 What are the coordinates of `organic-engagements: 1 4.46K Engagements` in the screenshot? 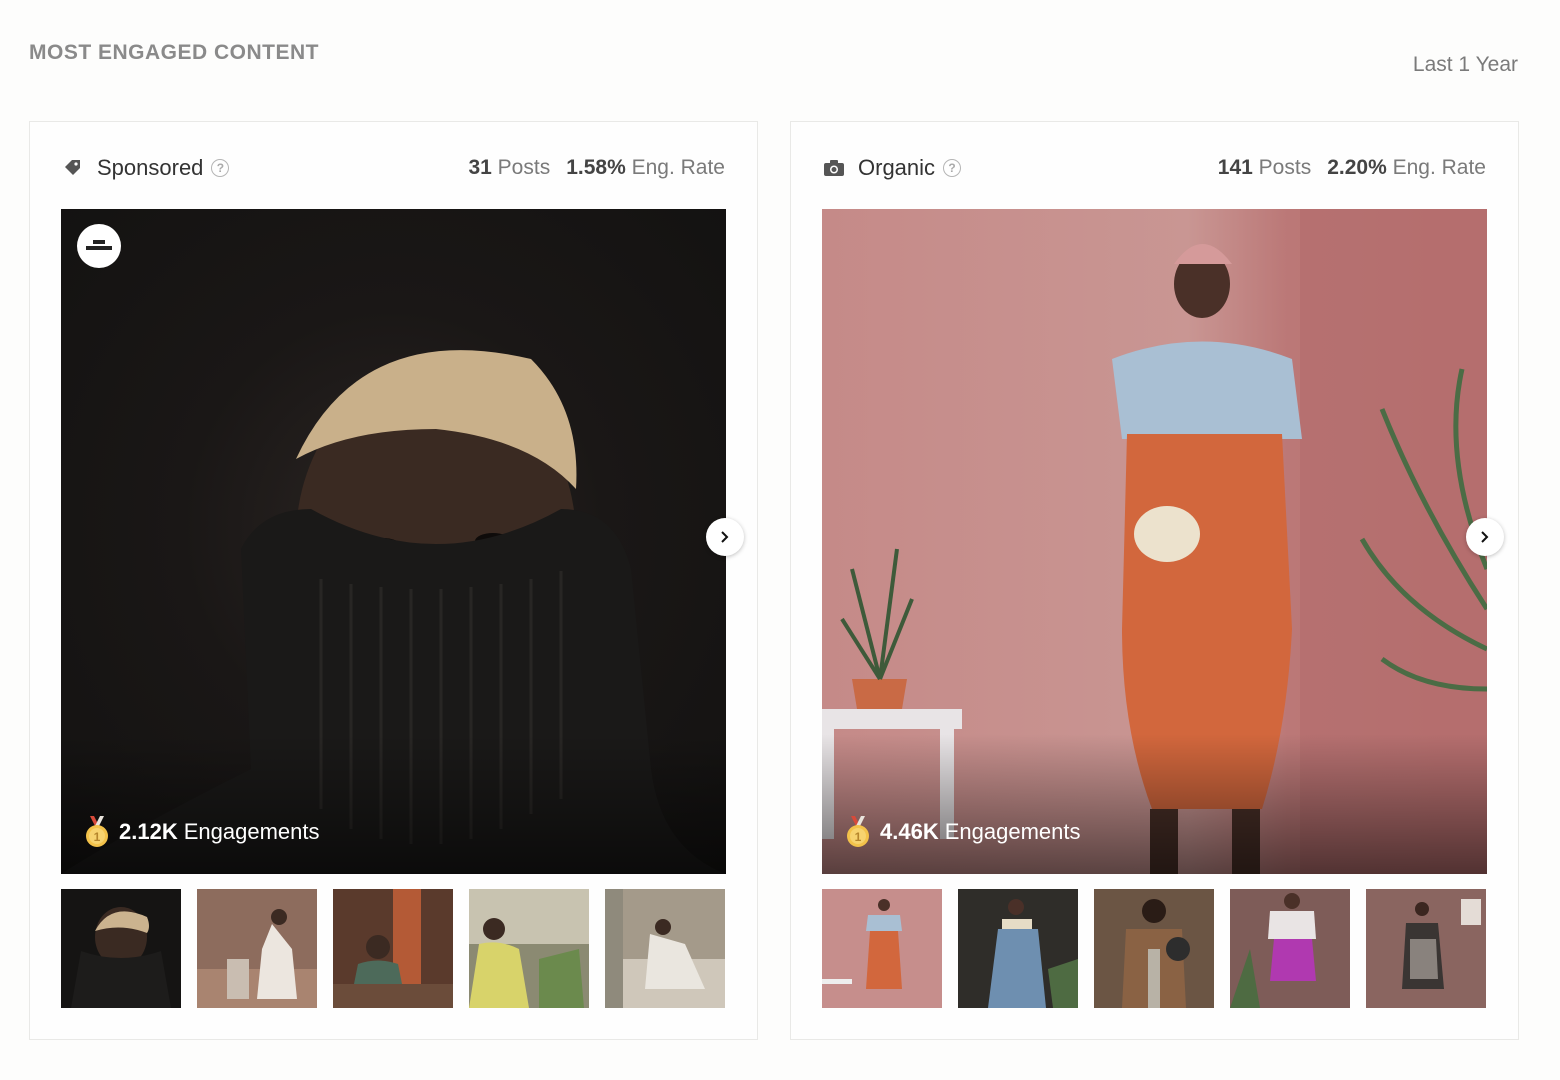 It's located at (962, 832).